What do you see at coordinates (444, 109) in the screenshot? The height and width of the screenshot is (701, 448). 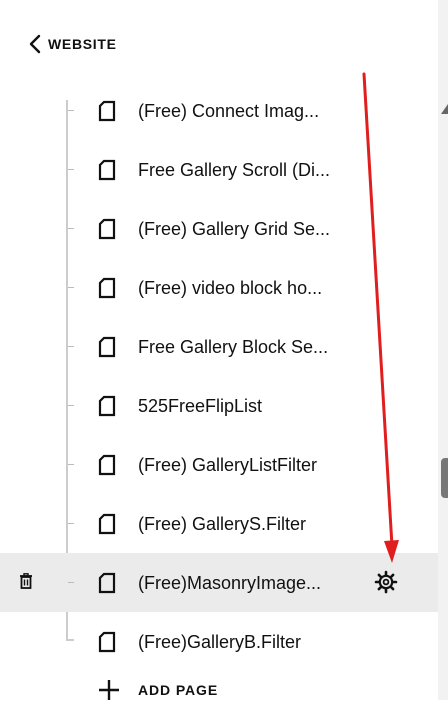 I see `scroll-up-arrow-icon` at bounding box center [444, 109].